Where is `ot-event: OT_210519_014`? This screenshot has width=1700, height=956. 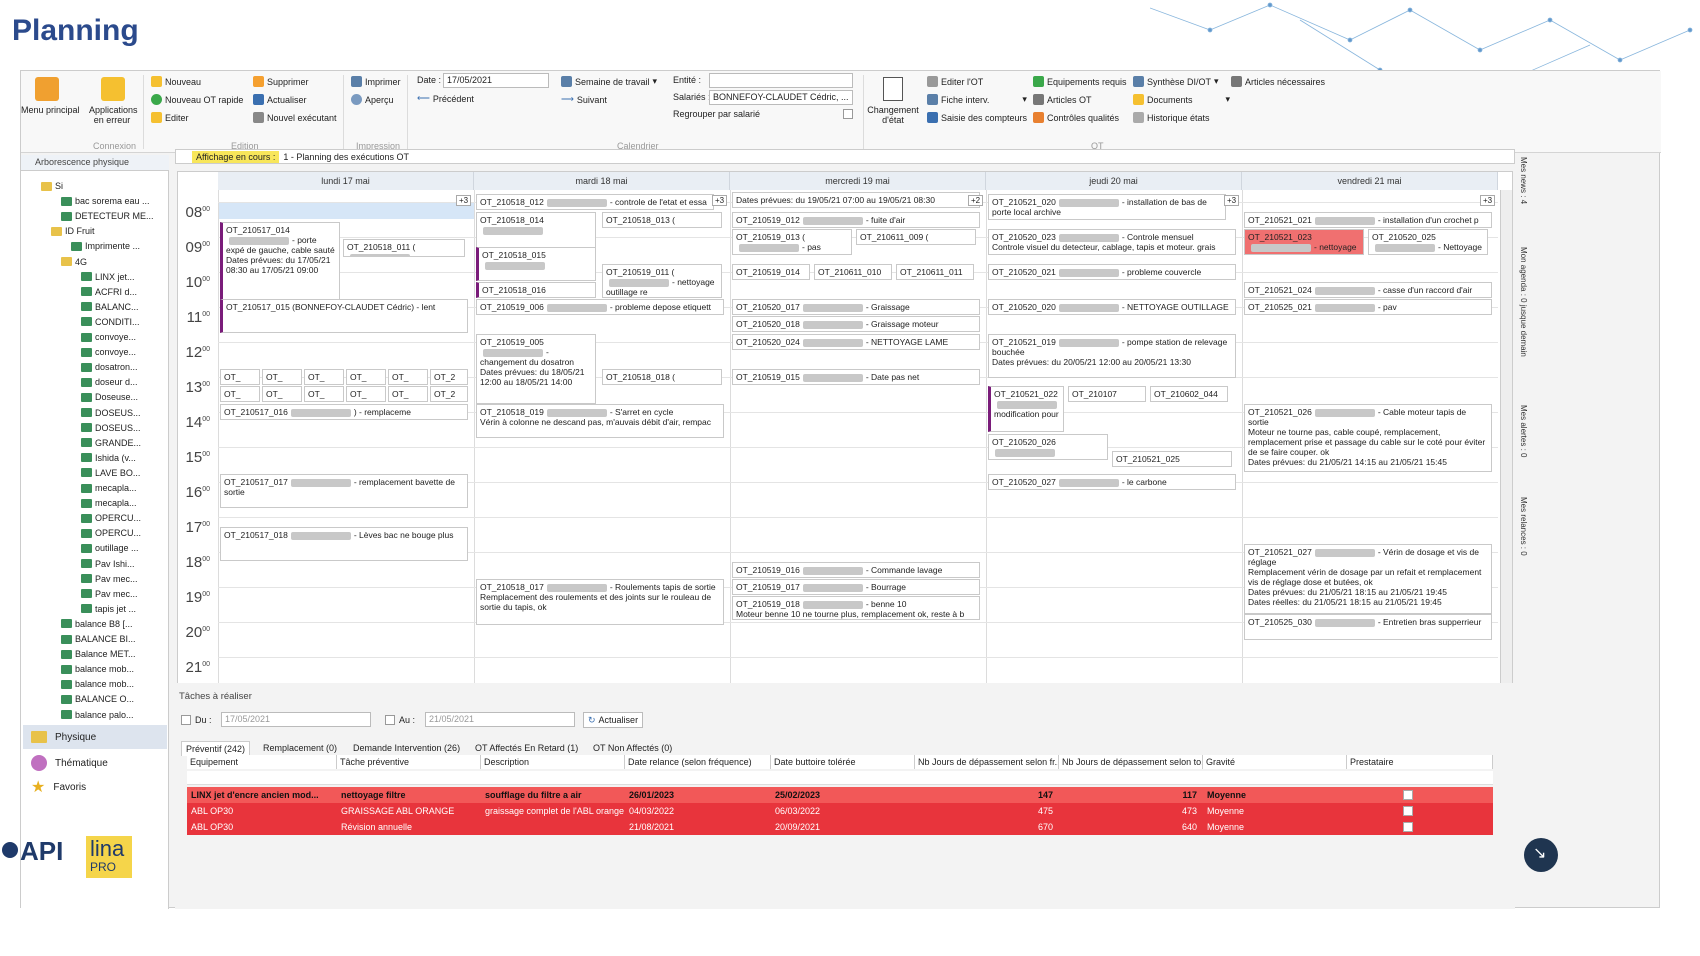 ot-event: OT_210519_014 is located at coordinates (771, 272).